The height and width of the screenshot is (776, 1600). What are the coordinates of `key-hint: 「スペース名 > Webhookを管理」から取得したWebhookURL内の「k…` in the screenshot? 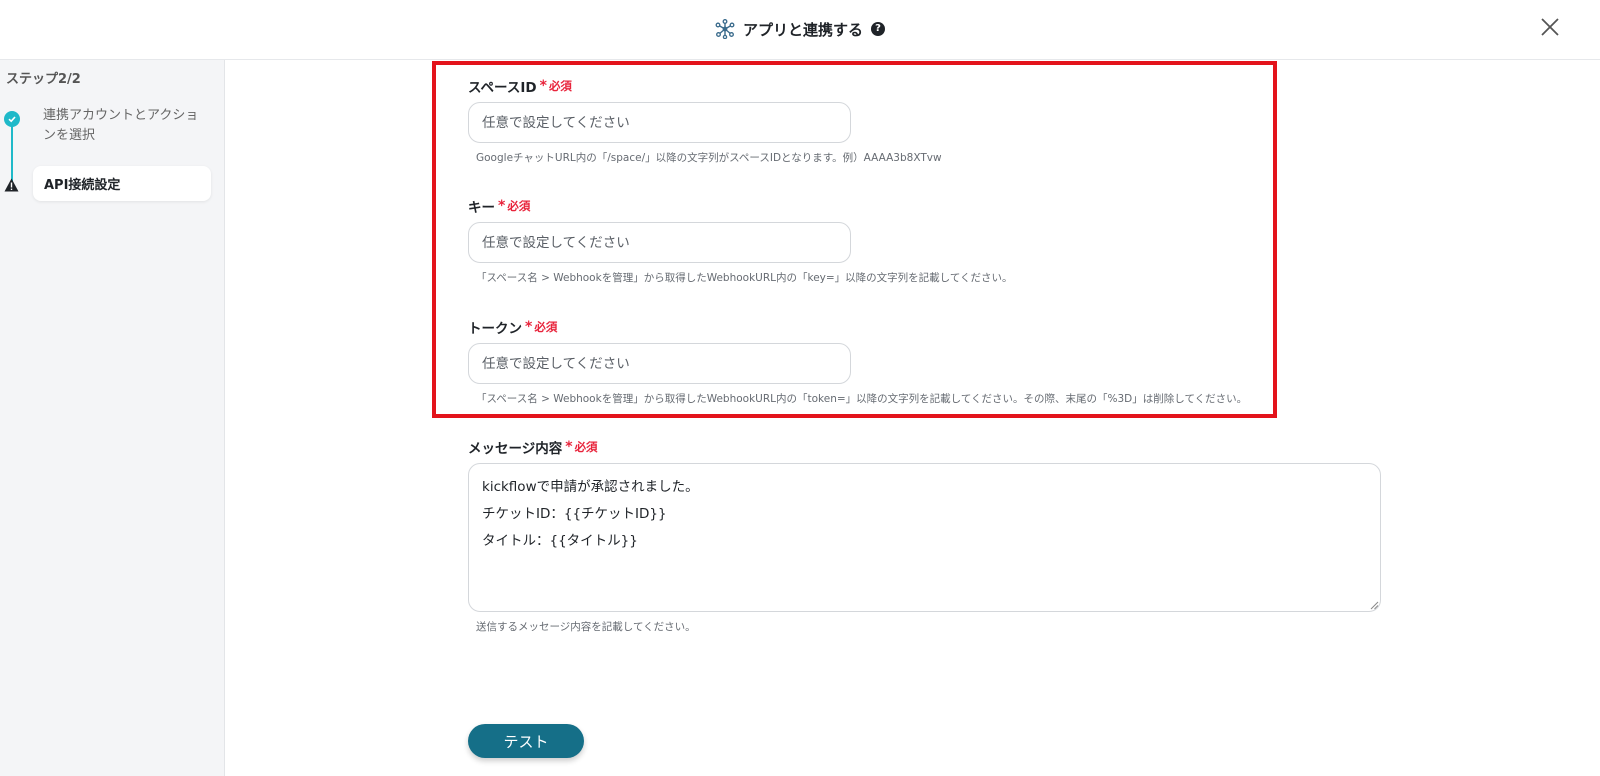 It's located at (744, 278).